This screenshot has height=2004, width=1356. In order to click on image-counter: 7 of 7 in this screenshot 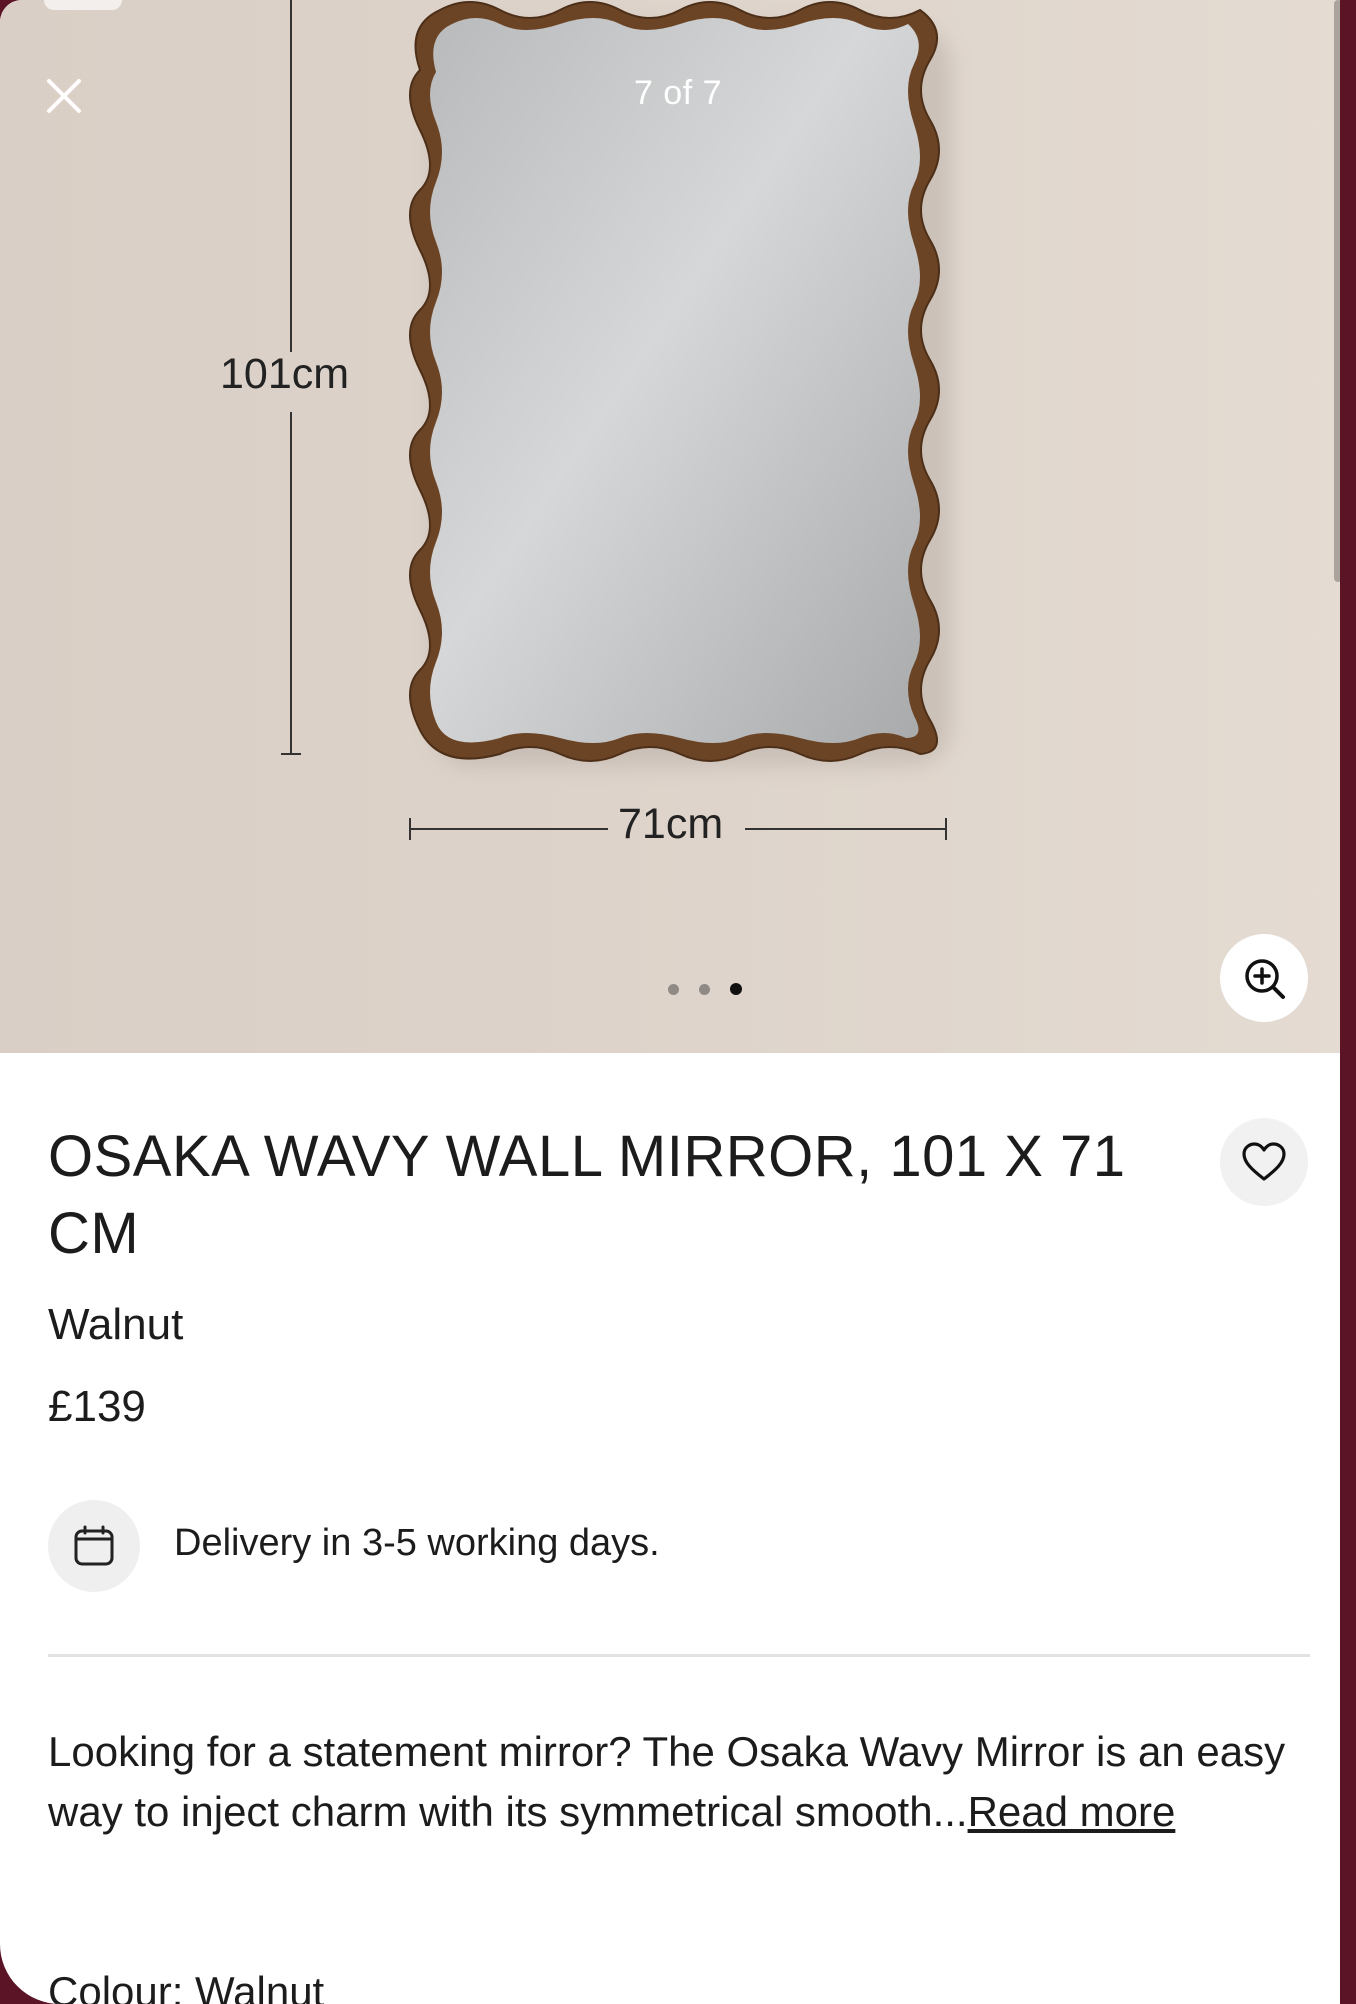, I will do `click(678, 93)`.